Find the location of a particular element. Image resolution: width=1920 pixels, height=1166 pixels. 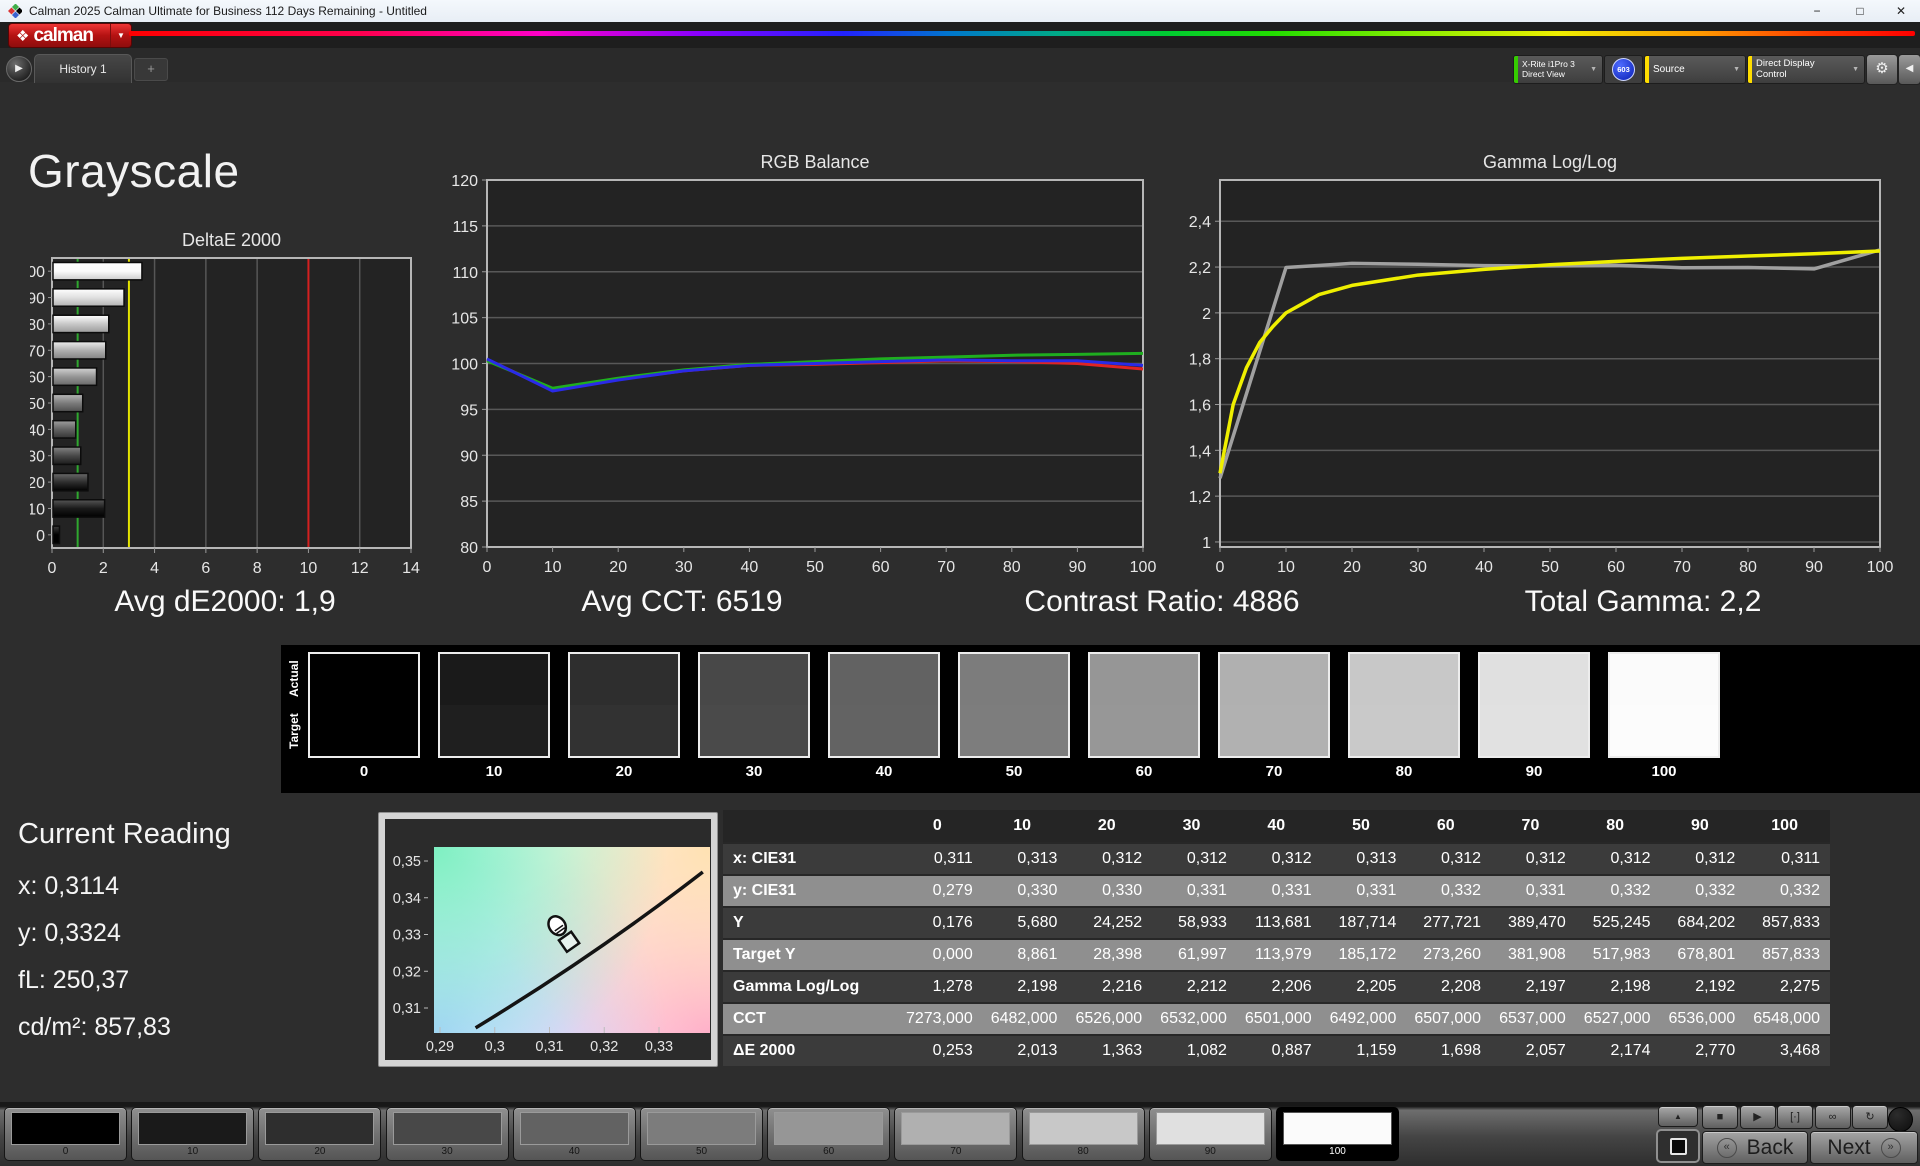

pattern-button-80: 80 is located at coordinates (1083, 1134).